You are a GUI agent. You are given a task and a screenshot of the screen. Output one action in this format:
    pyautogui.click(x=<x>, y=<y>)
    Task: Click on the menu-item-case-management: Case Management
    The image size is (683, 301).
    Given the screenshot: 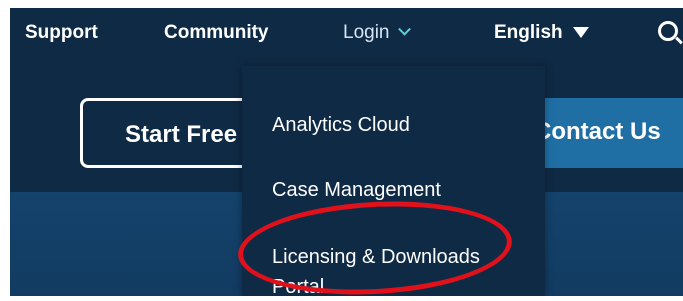 What is the action you would take?
    pyautogui.click(x=356, y=190)
    